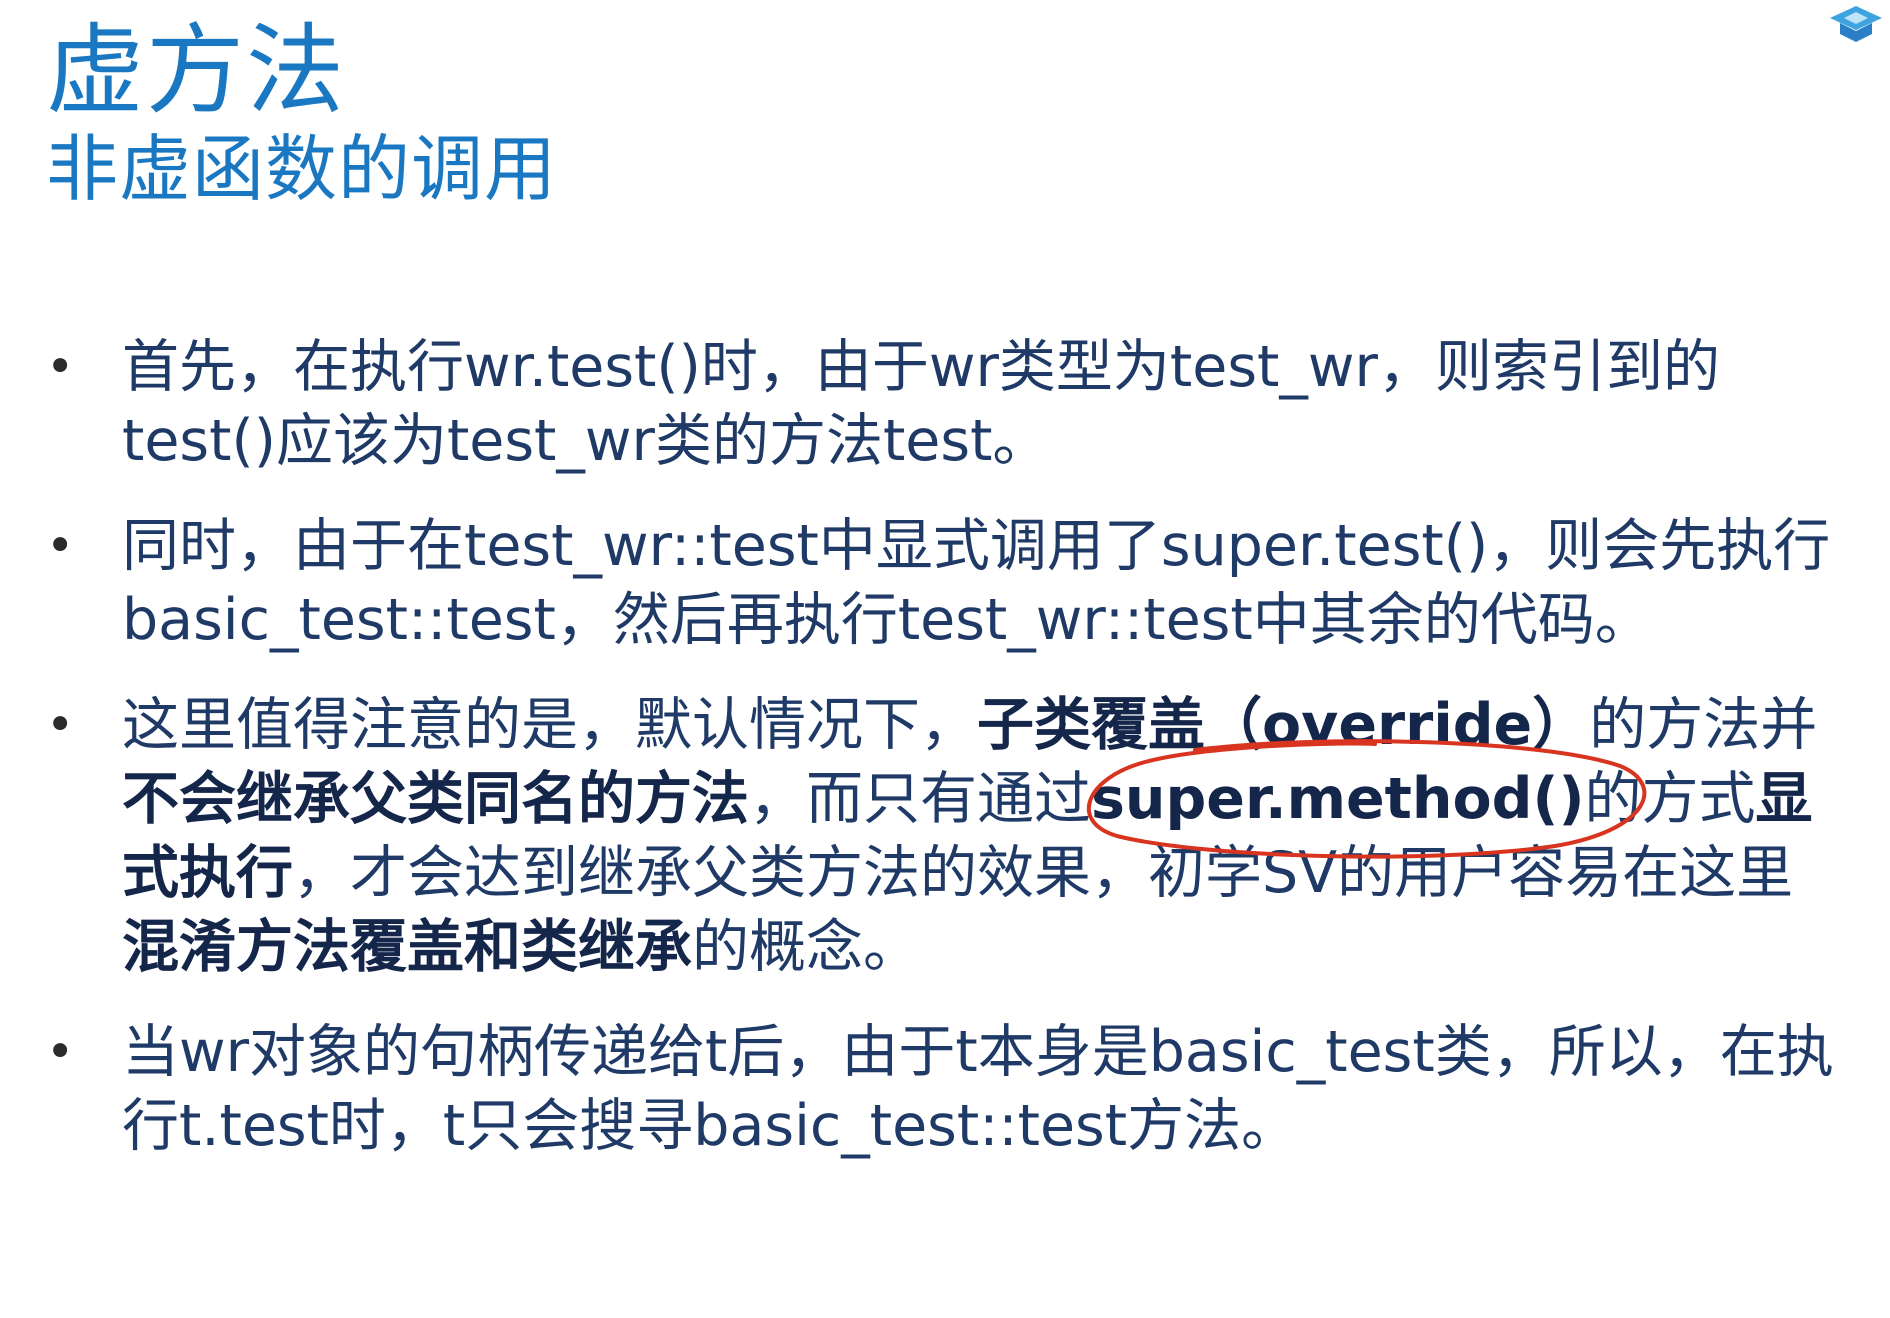  What do you see at coordinates (407, 947) in the screenshot?
I see `emphasis-text: 混淆方法覆盖和类继承` at bounding box center [407, 947].